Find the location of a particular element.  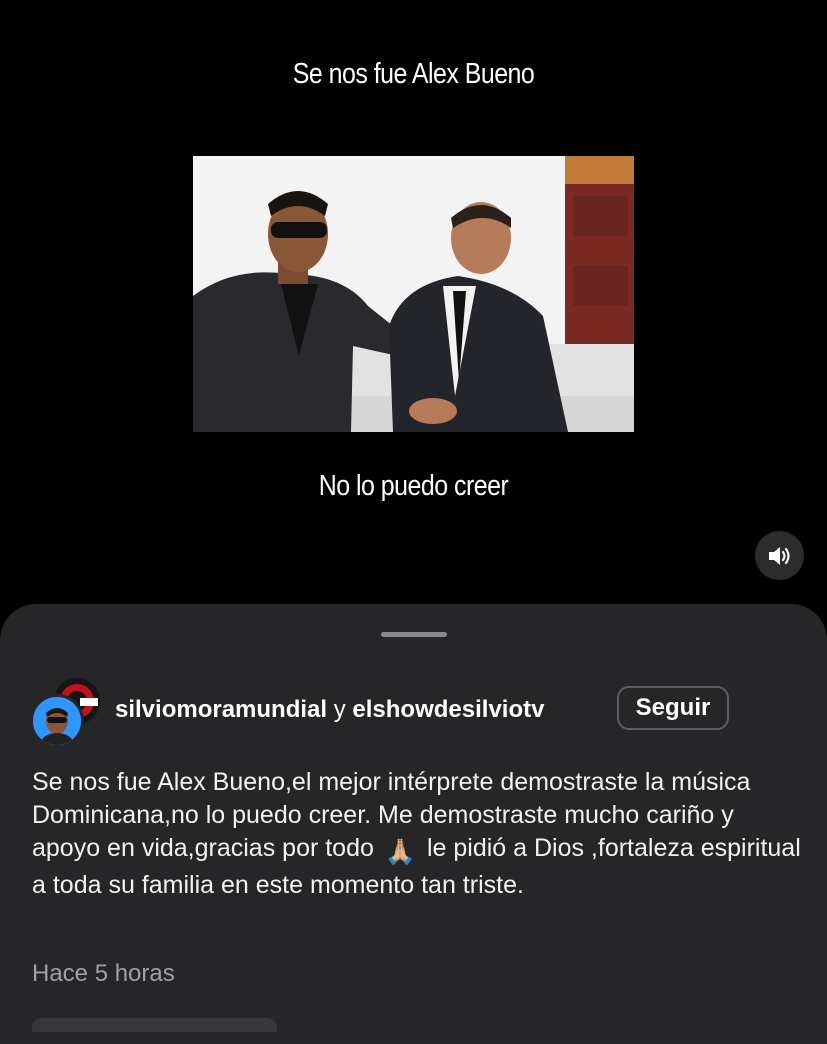

author-elshowdesilviotv: elshowdesilviotv is located at coordinates (448, 709).